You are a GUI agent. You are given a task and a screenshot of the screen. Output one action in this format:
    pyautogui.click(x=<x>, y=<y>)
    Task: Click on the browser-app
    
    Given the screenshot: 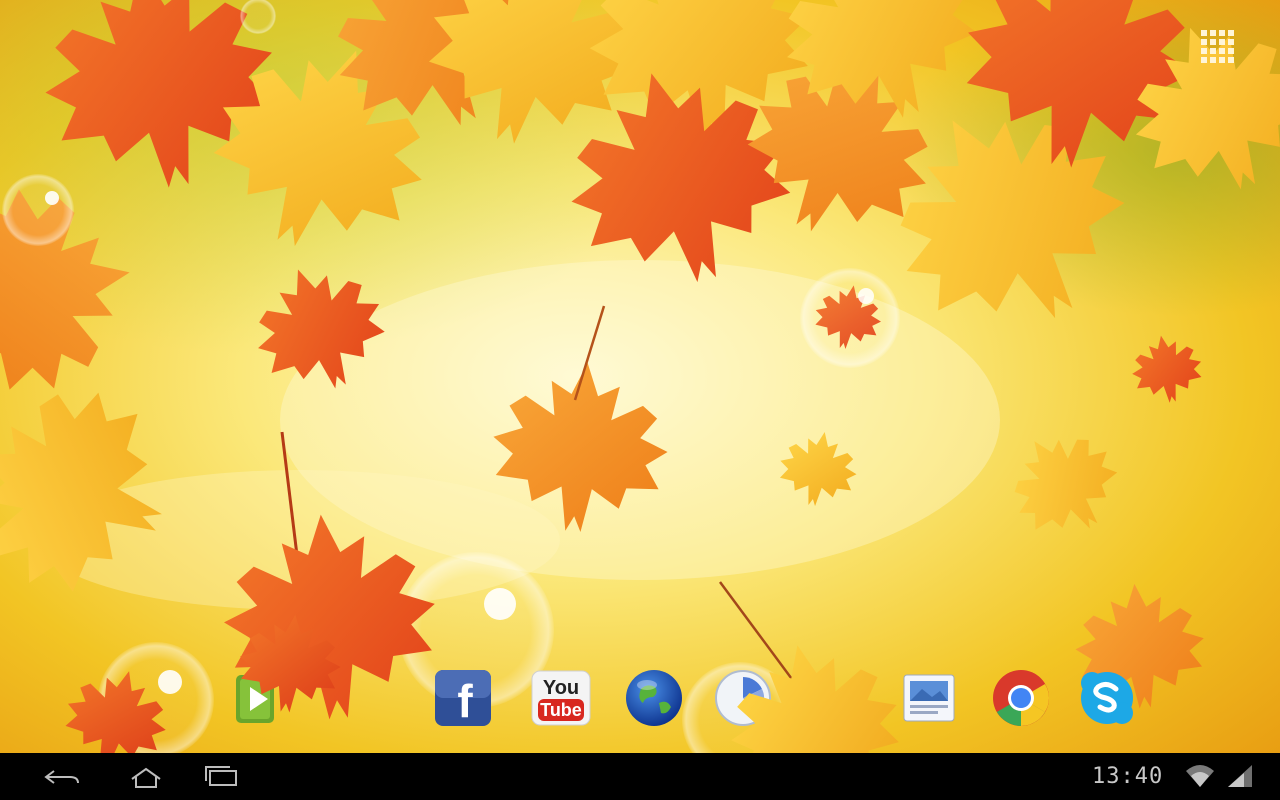 What is the action you would take?
    pyautogui.click(x=654, y=698)
    